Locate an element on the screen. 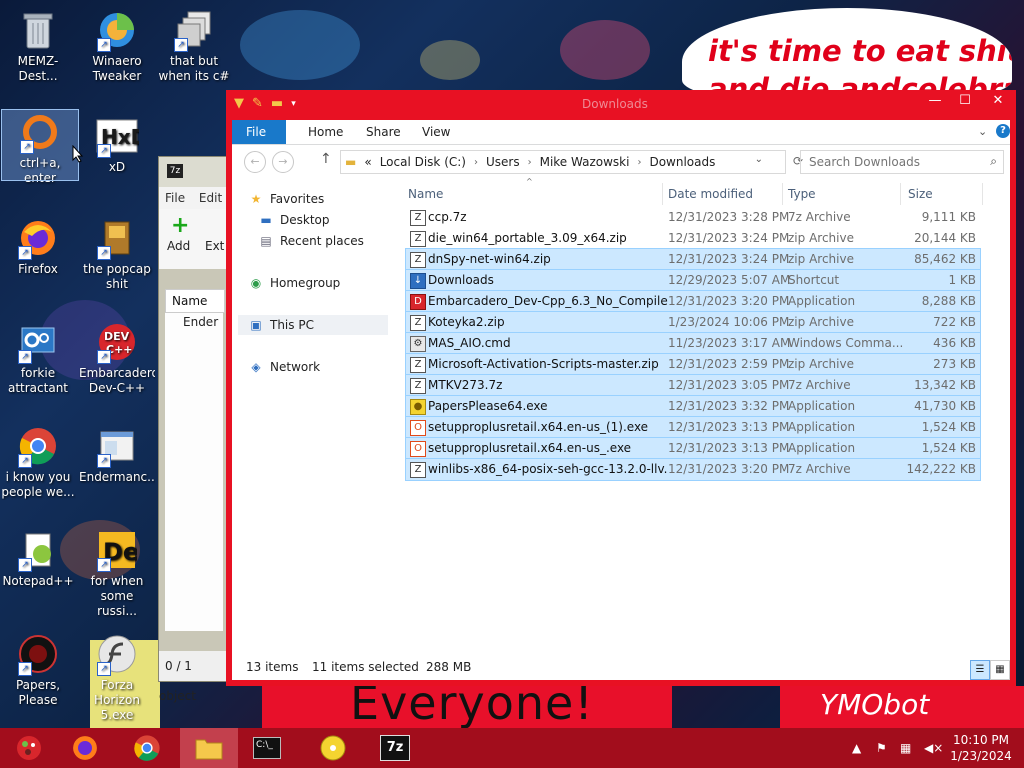  bg-row-item: Ender is located at coordinates (194, 322).